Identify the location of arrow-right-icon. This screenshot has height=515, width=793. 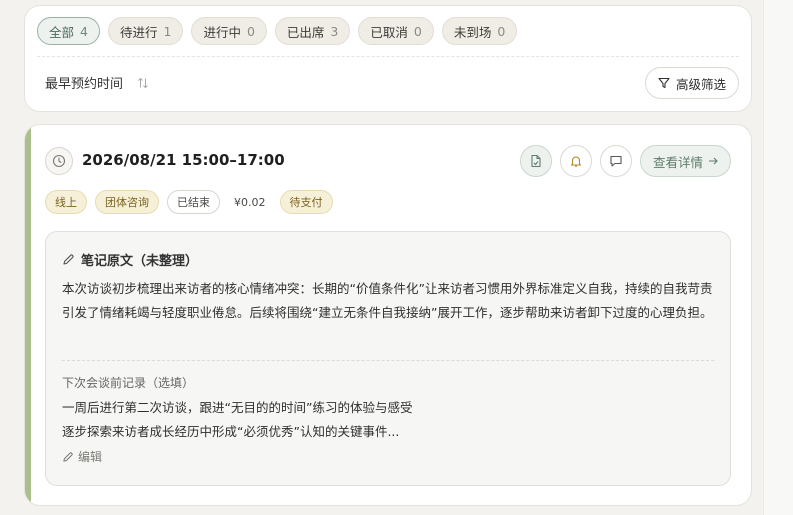
(713, 161).